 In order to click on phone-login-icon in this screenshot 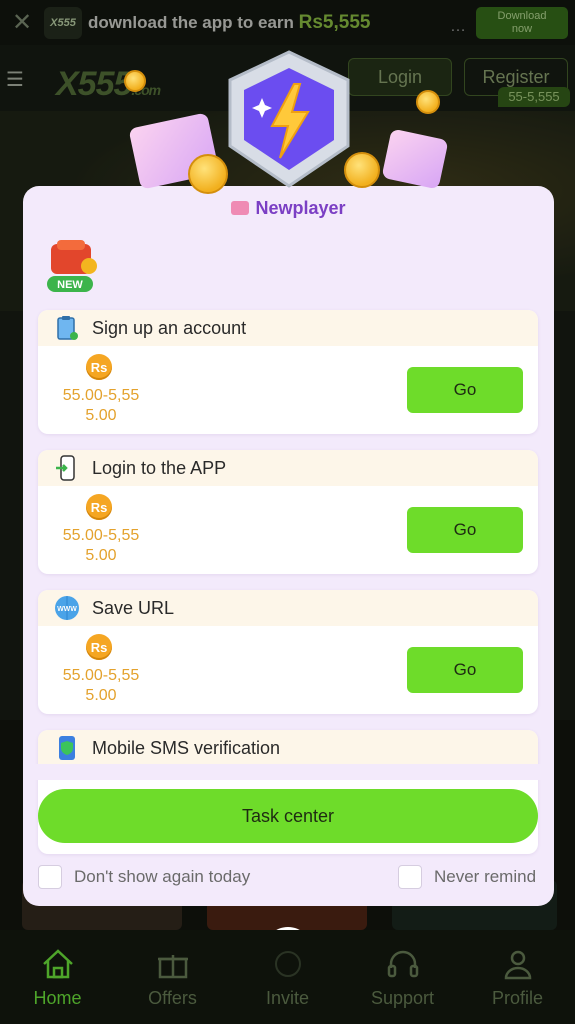, I will do `click(67, 468)`.